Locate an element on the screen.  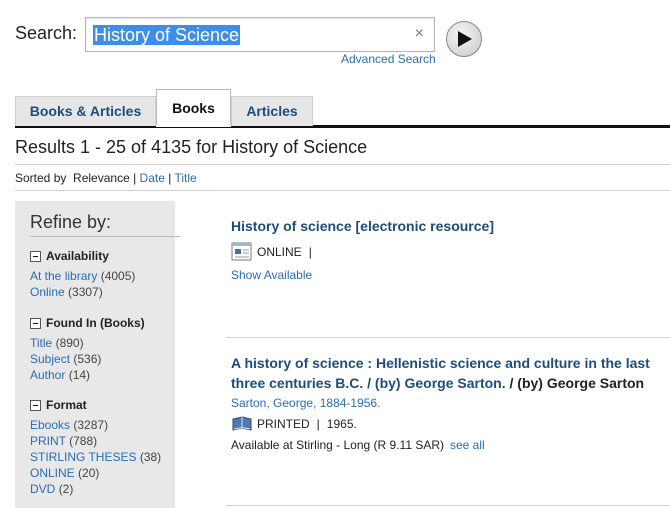
search-input-value: History of Science is located at coordinates (167, 35).